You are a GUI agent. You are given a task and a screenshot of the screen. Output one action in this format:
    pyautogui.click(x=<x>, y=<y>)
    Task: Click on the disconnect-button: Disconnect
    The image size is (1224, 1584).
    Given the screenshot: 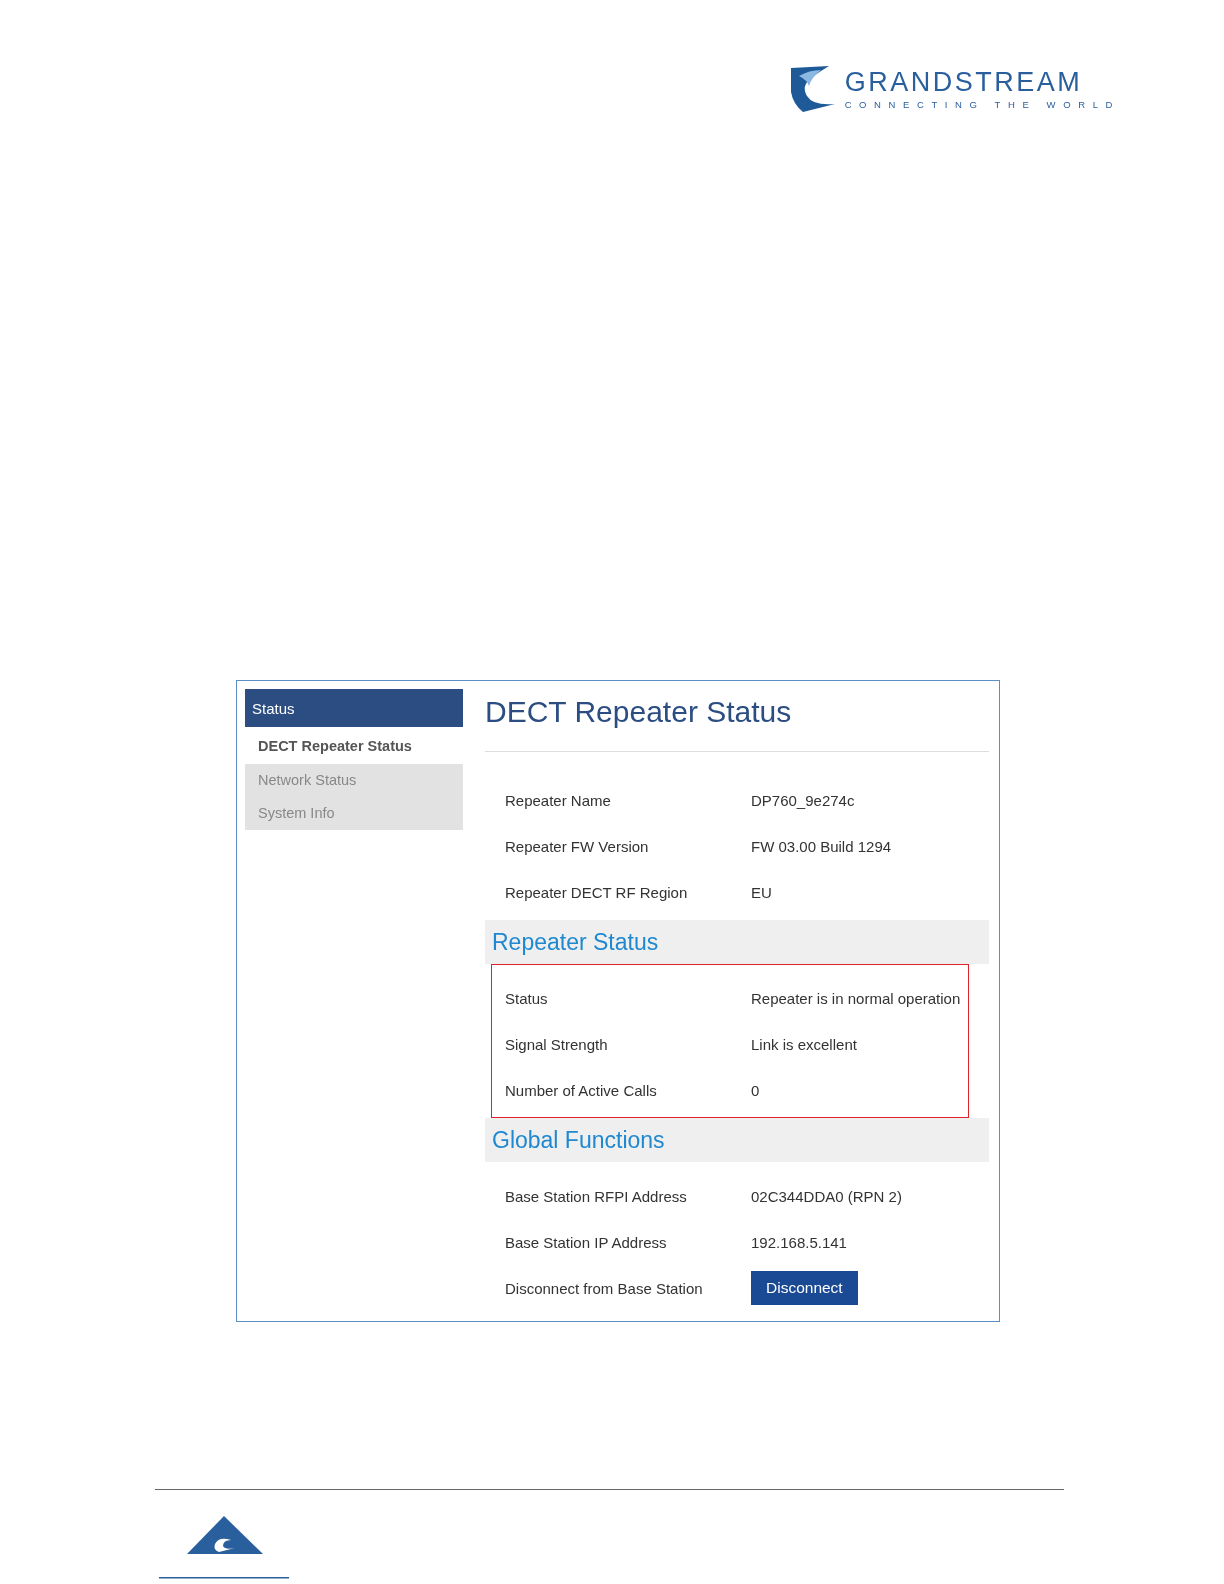 What is the action you would take?
    pyautogui.click(x=804, y=1288)
    